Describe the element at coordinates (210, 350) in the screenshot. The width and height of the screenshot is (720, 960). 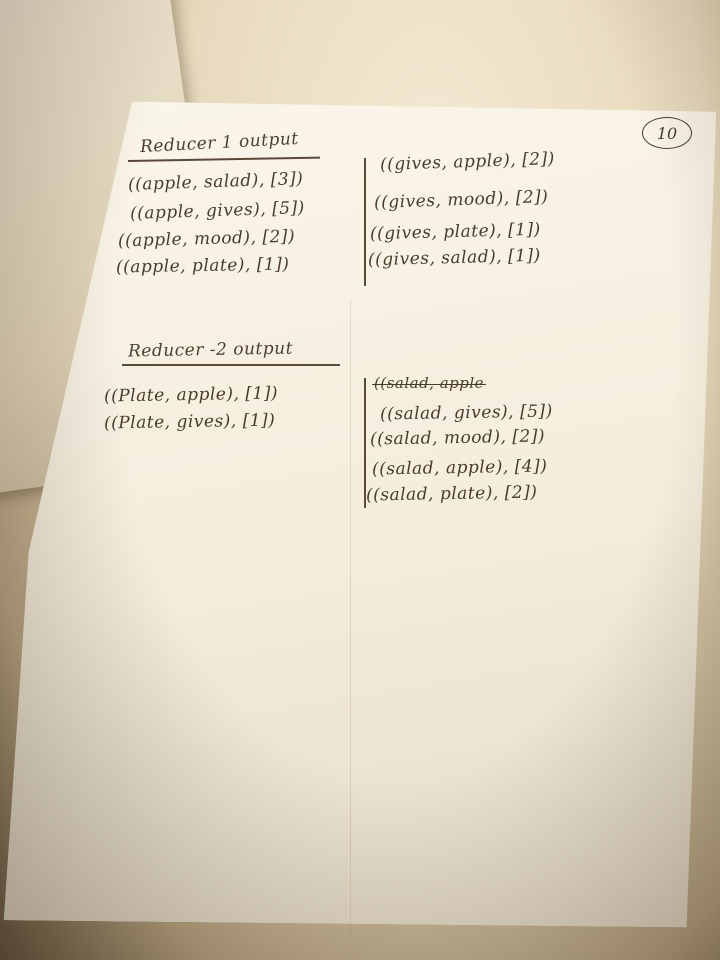
I see `reducer-2-heading: Reducer -2 output` at that location.